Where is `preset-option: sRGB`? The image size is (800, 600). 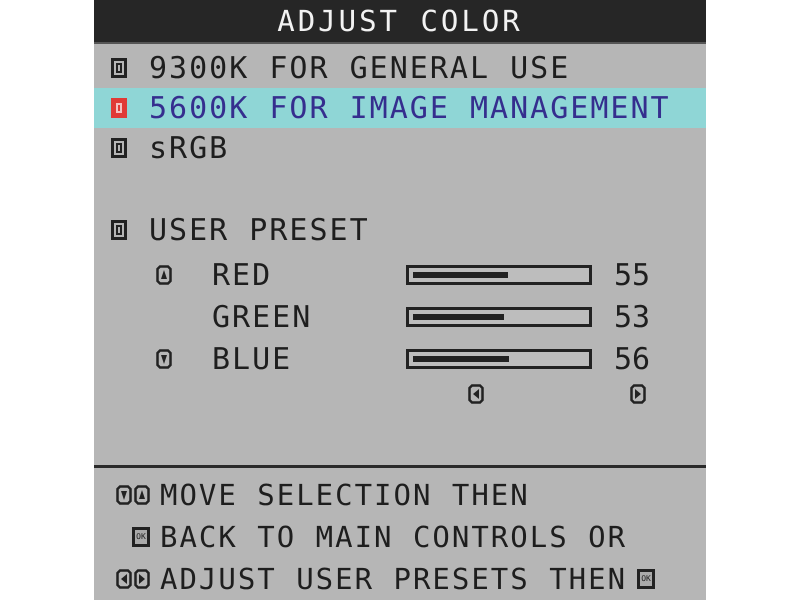
preset-option: sRGB is located at coordinates (400, 148).